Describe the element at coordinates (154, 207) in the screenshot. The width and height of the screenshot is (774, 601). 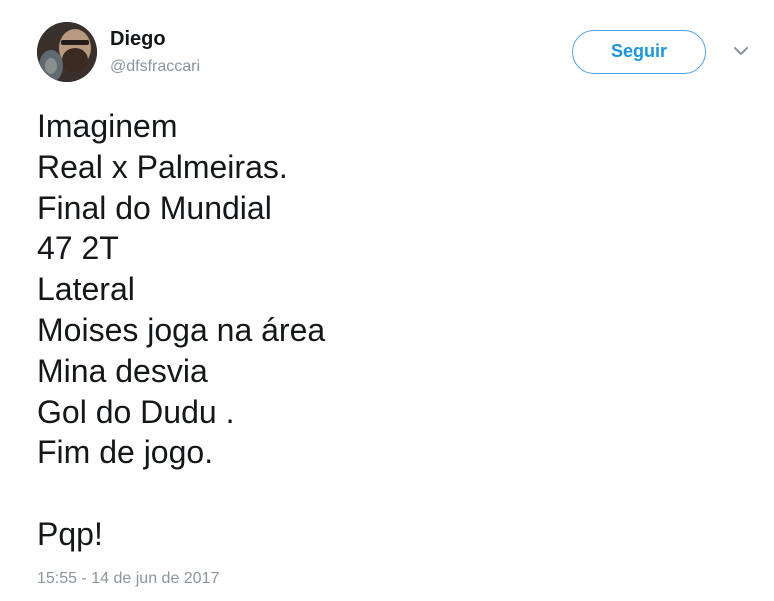
I see `tweet-line: Final do Mundial` at that location.